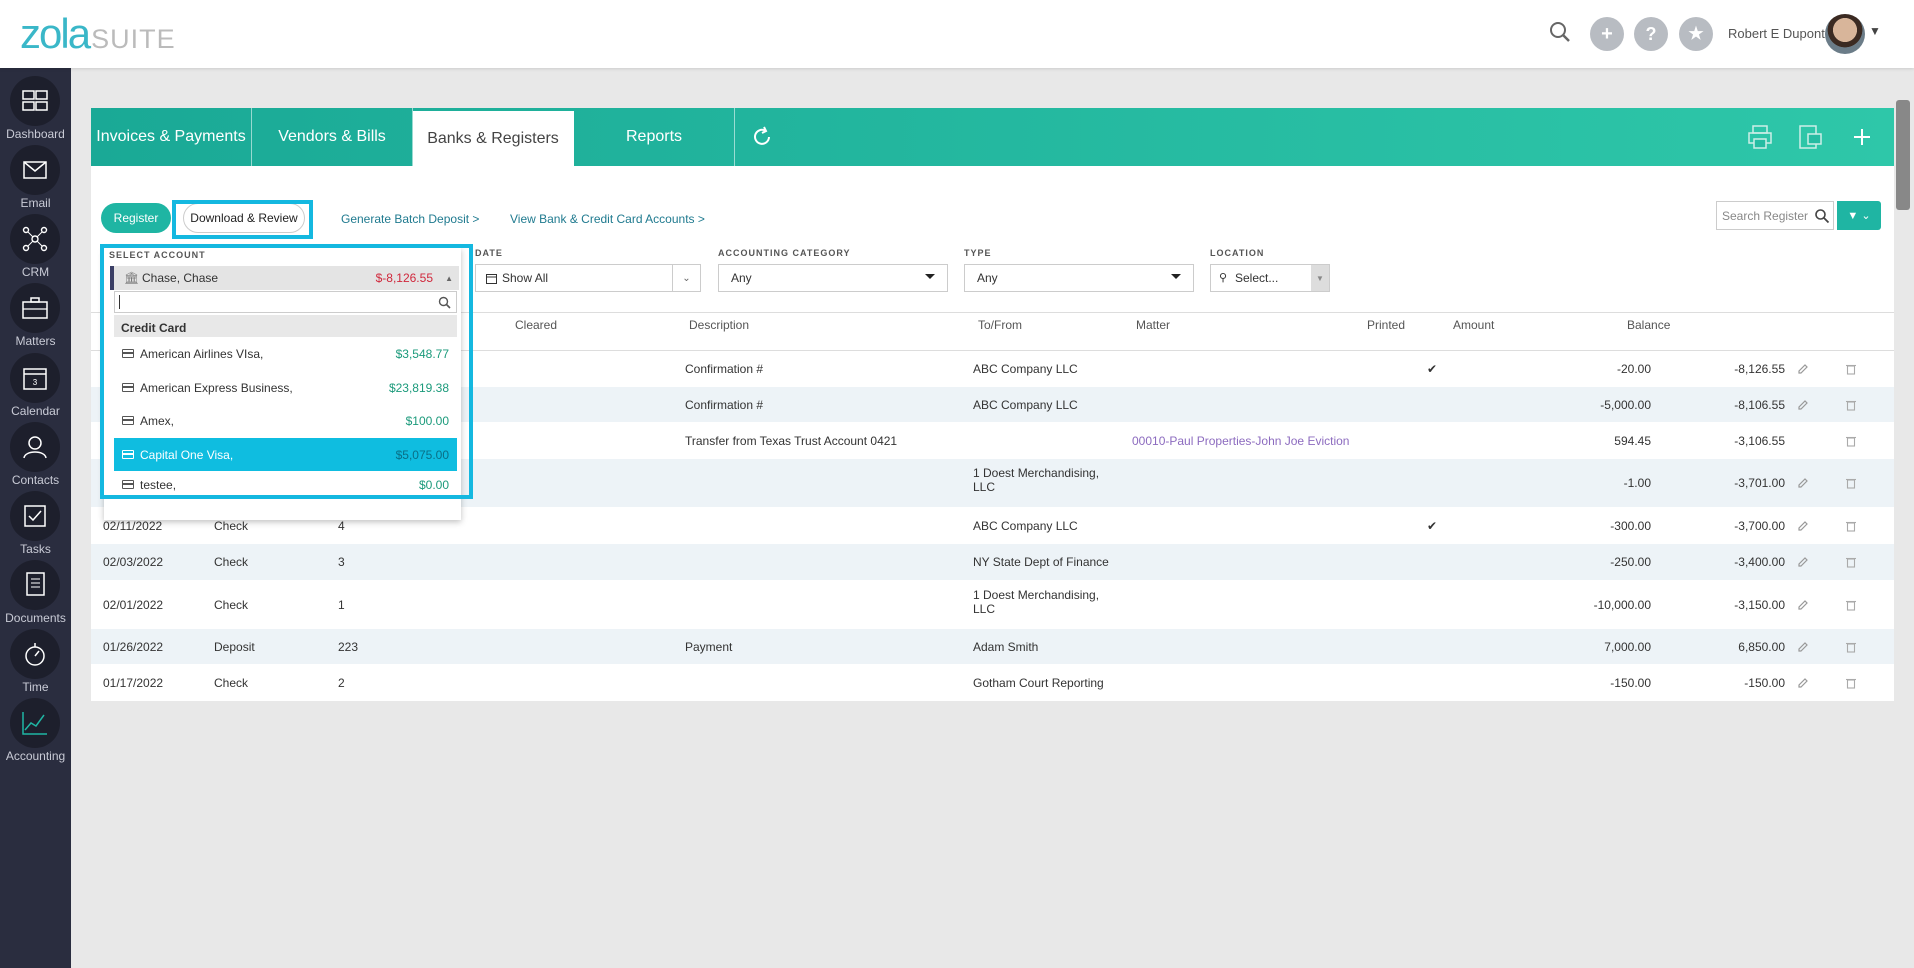 The image size is (1914, 968). What do you see at coordinates (285, 302) in the screenshot?
I see `account-search-input` at bounding box center [285, 302].